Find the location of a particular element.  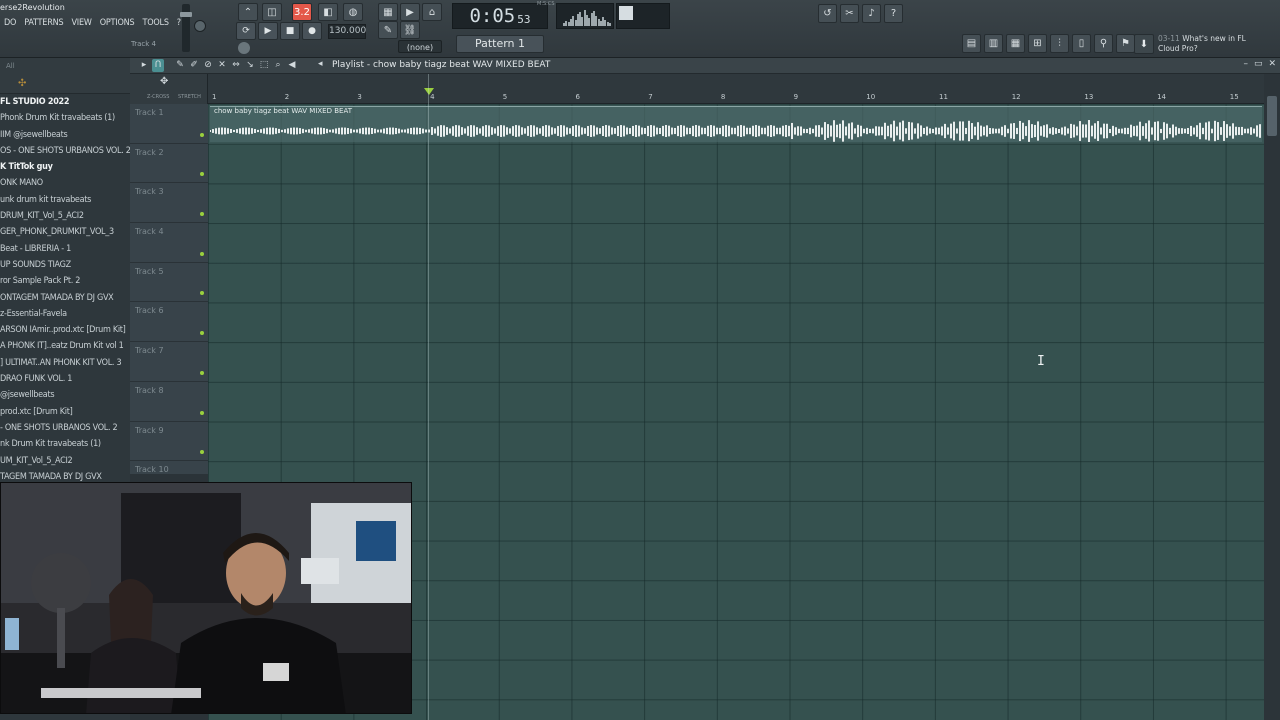

download-icon: ⬇ is located at coordinates (1144, 44).